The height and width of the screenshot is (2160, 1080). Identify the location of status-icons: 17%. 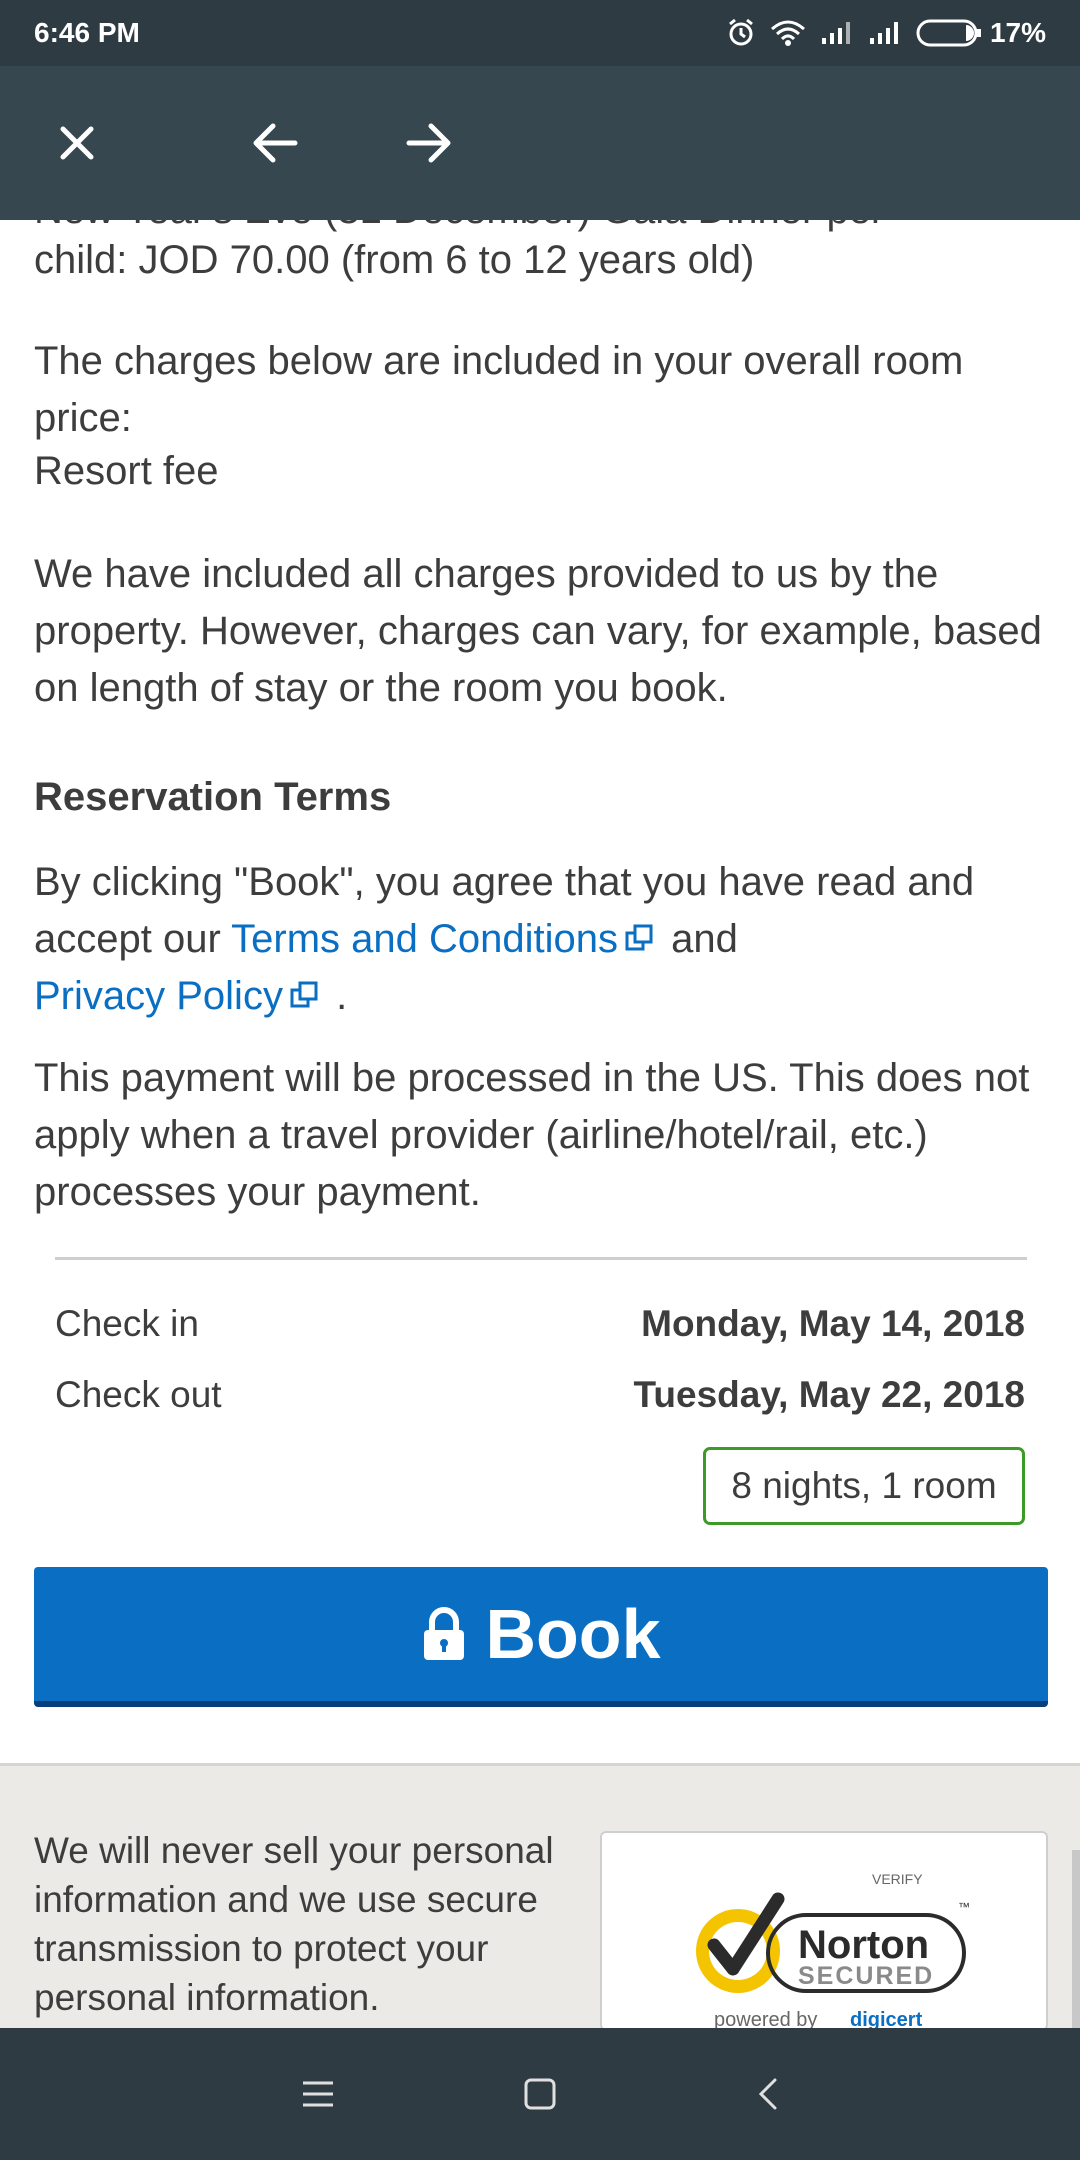
(886, 33).